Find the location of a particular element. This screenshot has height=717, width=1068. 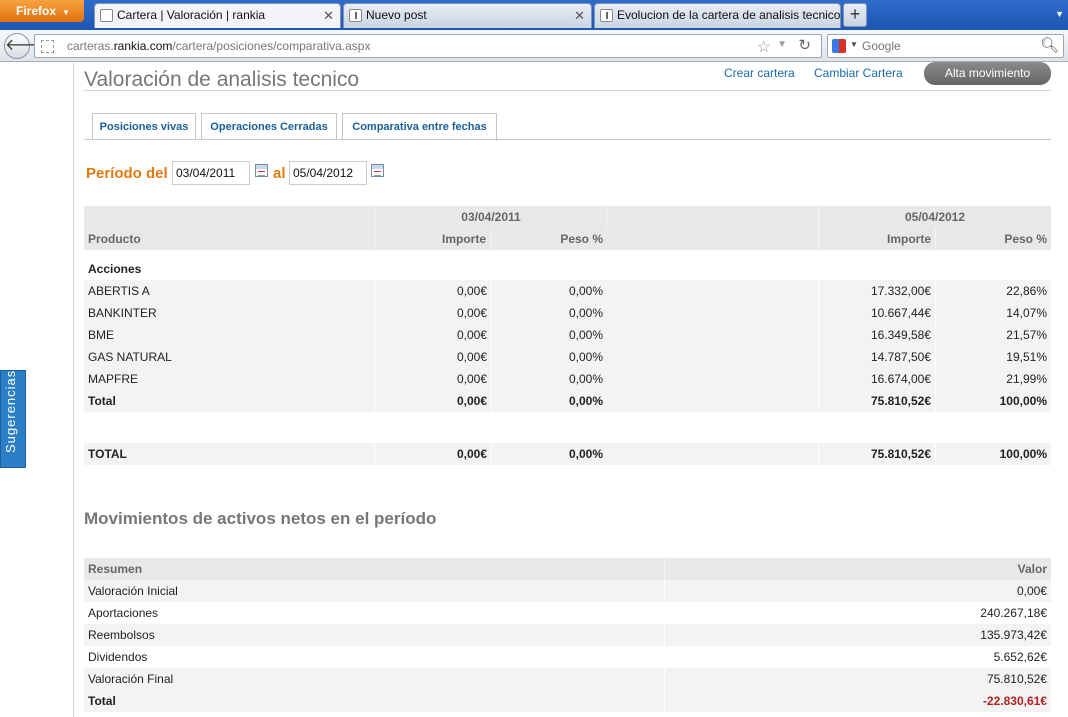

group-row: Acciones is located at coordinates (567, 269).